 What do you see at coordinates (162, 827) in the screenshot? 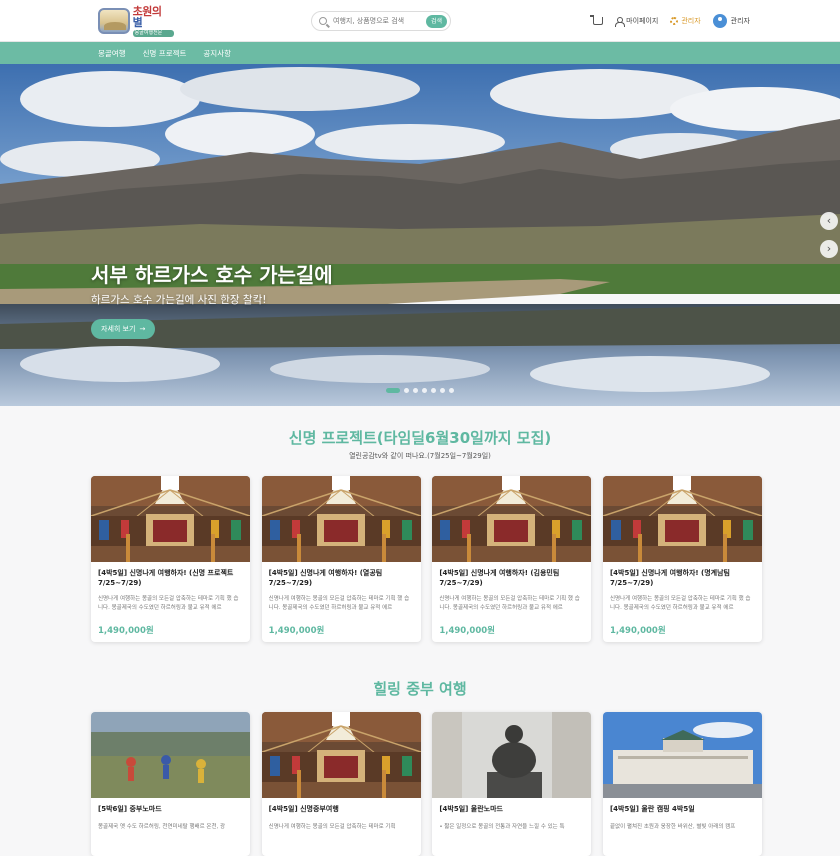
I see `card-description: 몽골제국 옛 수도 하르허링, 천연미네랄 행배르 온천, 광` at bounding box center [162, 827].